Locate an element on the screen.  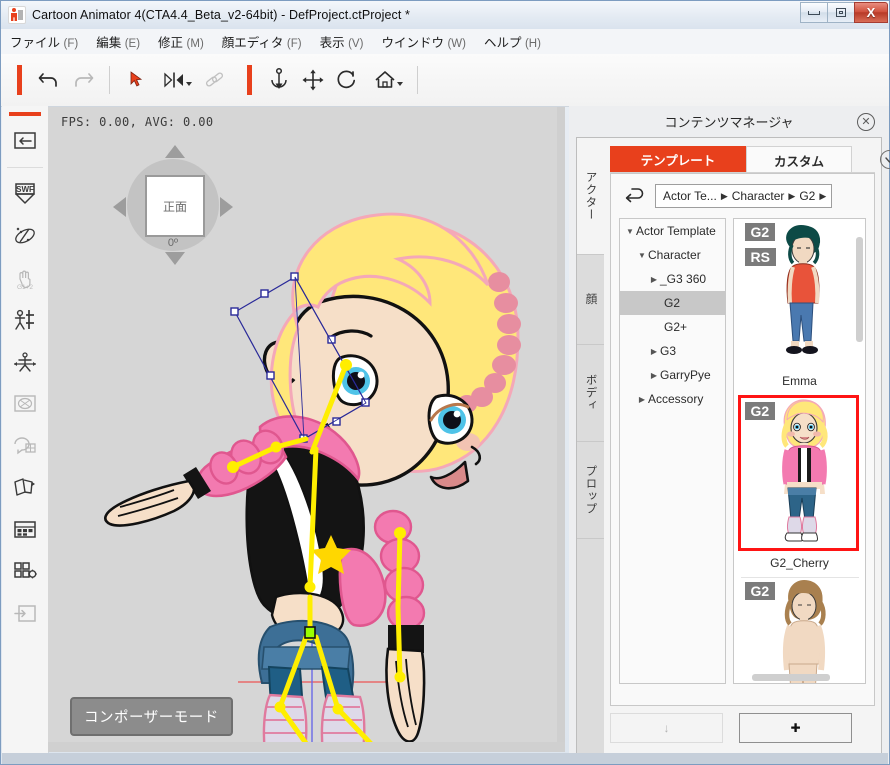
sprite-editor-button is located at coordinates (25, 404).